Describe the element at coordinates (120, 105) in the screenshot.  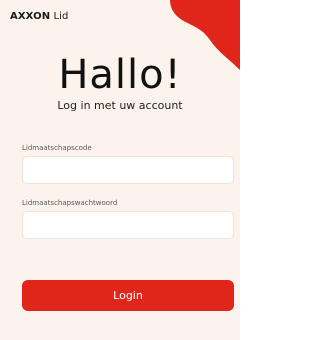
I see `greeting-subtitle: Log in met uw account` at that location.